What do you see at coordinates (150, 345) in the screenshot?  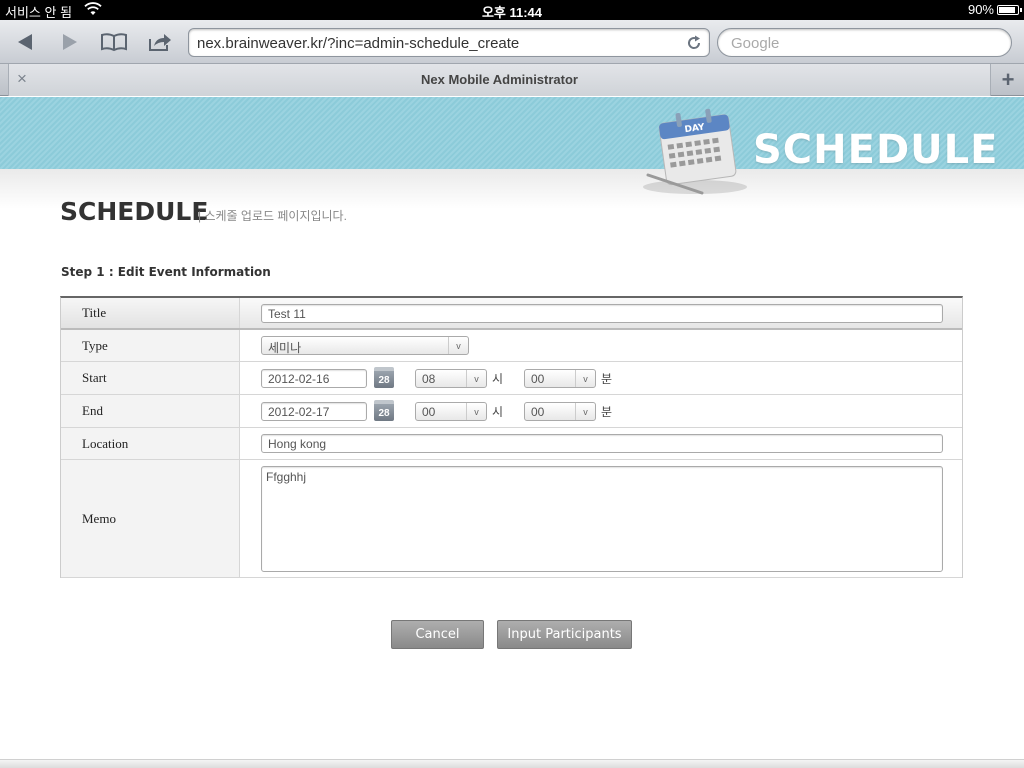 I see `type-label: Type` at bounding box center [150, 345].